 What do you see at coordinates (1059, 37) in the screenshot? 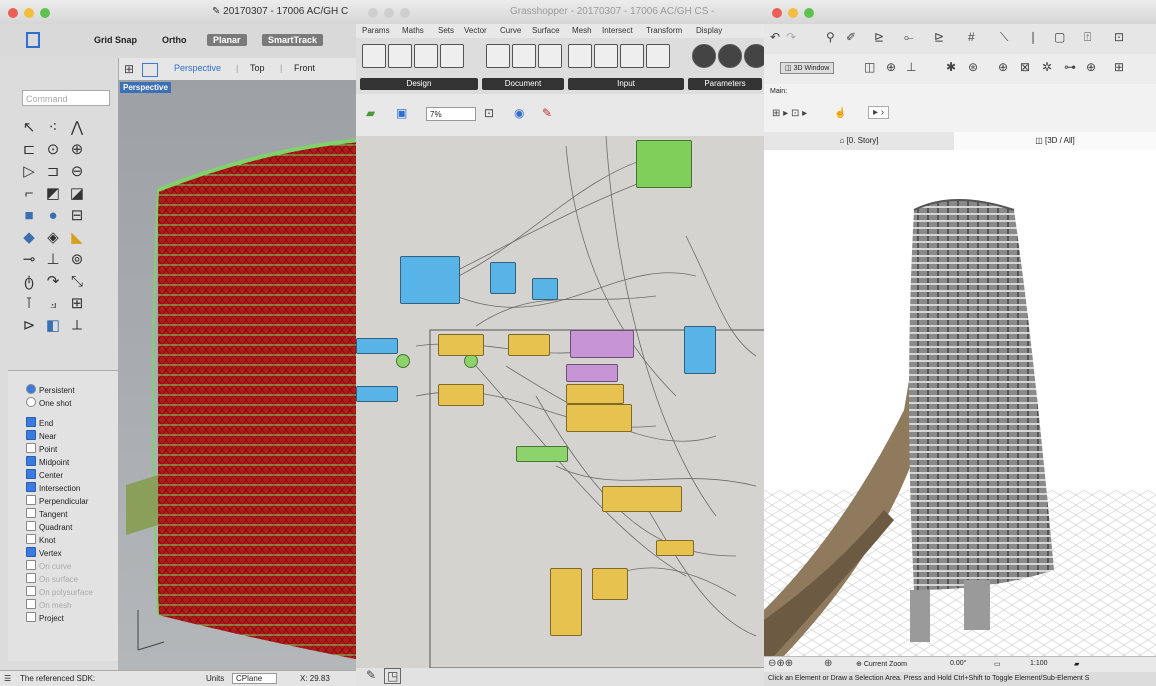
I see `layer-combo-icon: ▢` at bounding box center [1059, 37].